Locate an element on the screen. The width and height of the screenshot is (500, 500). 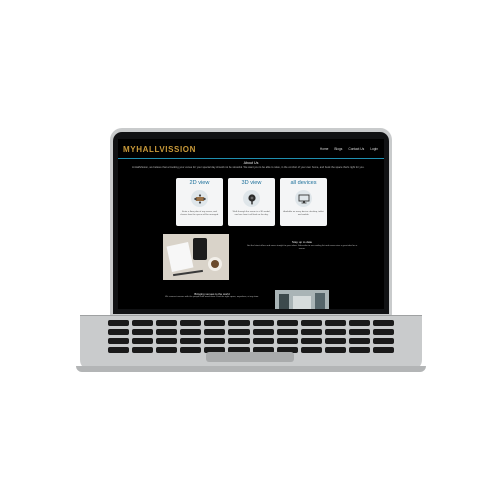
trackpad is located at coordinates (250, 357).